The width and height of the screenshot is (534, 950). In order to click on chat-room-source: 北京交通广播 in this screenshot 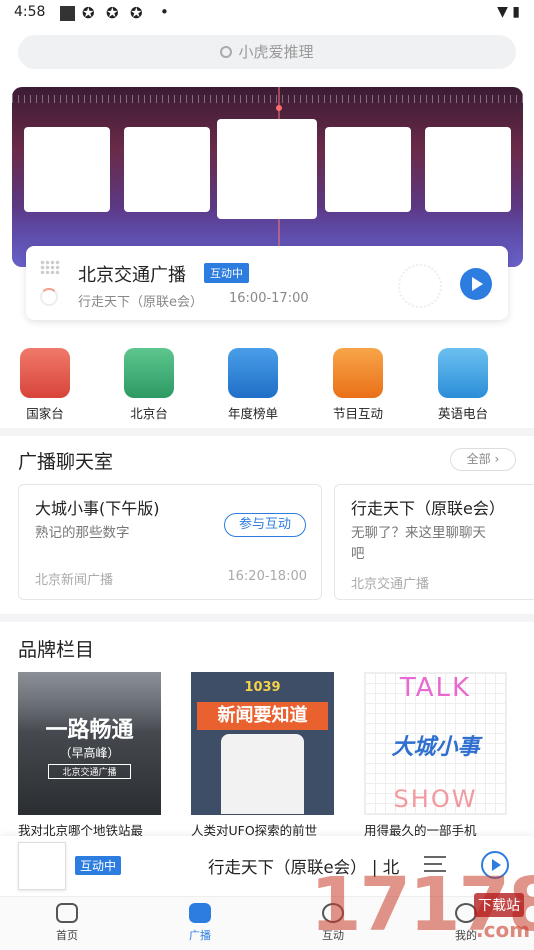, I will do `click(390, 584)`.